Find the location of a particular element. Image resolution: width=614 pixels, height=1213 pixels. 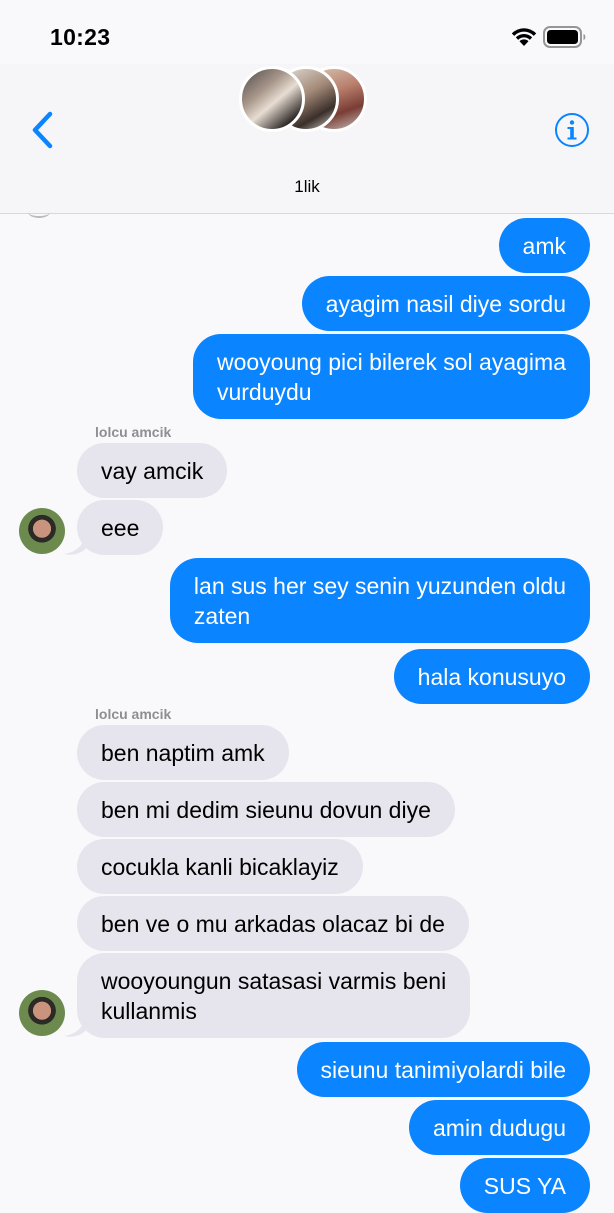

info-icon is located at coordinates (572, 130).